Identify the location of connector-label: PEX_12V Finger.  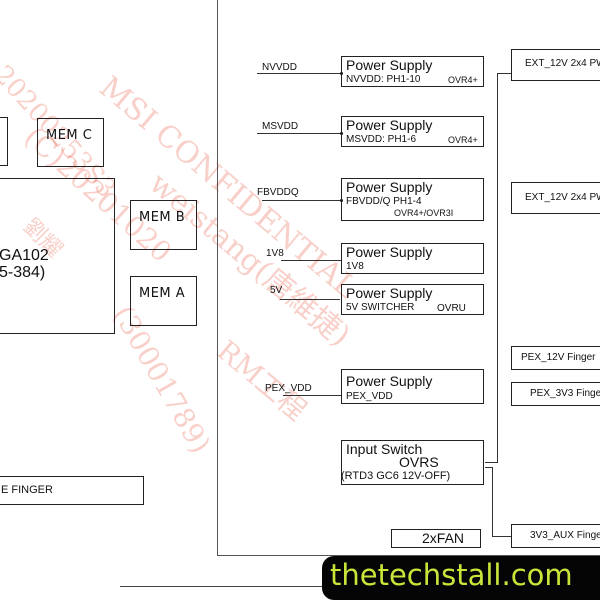
(558, 357).